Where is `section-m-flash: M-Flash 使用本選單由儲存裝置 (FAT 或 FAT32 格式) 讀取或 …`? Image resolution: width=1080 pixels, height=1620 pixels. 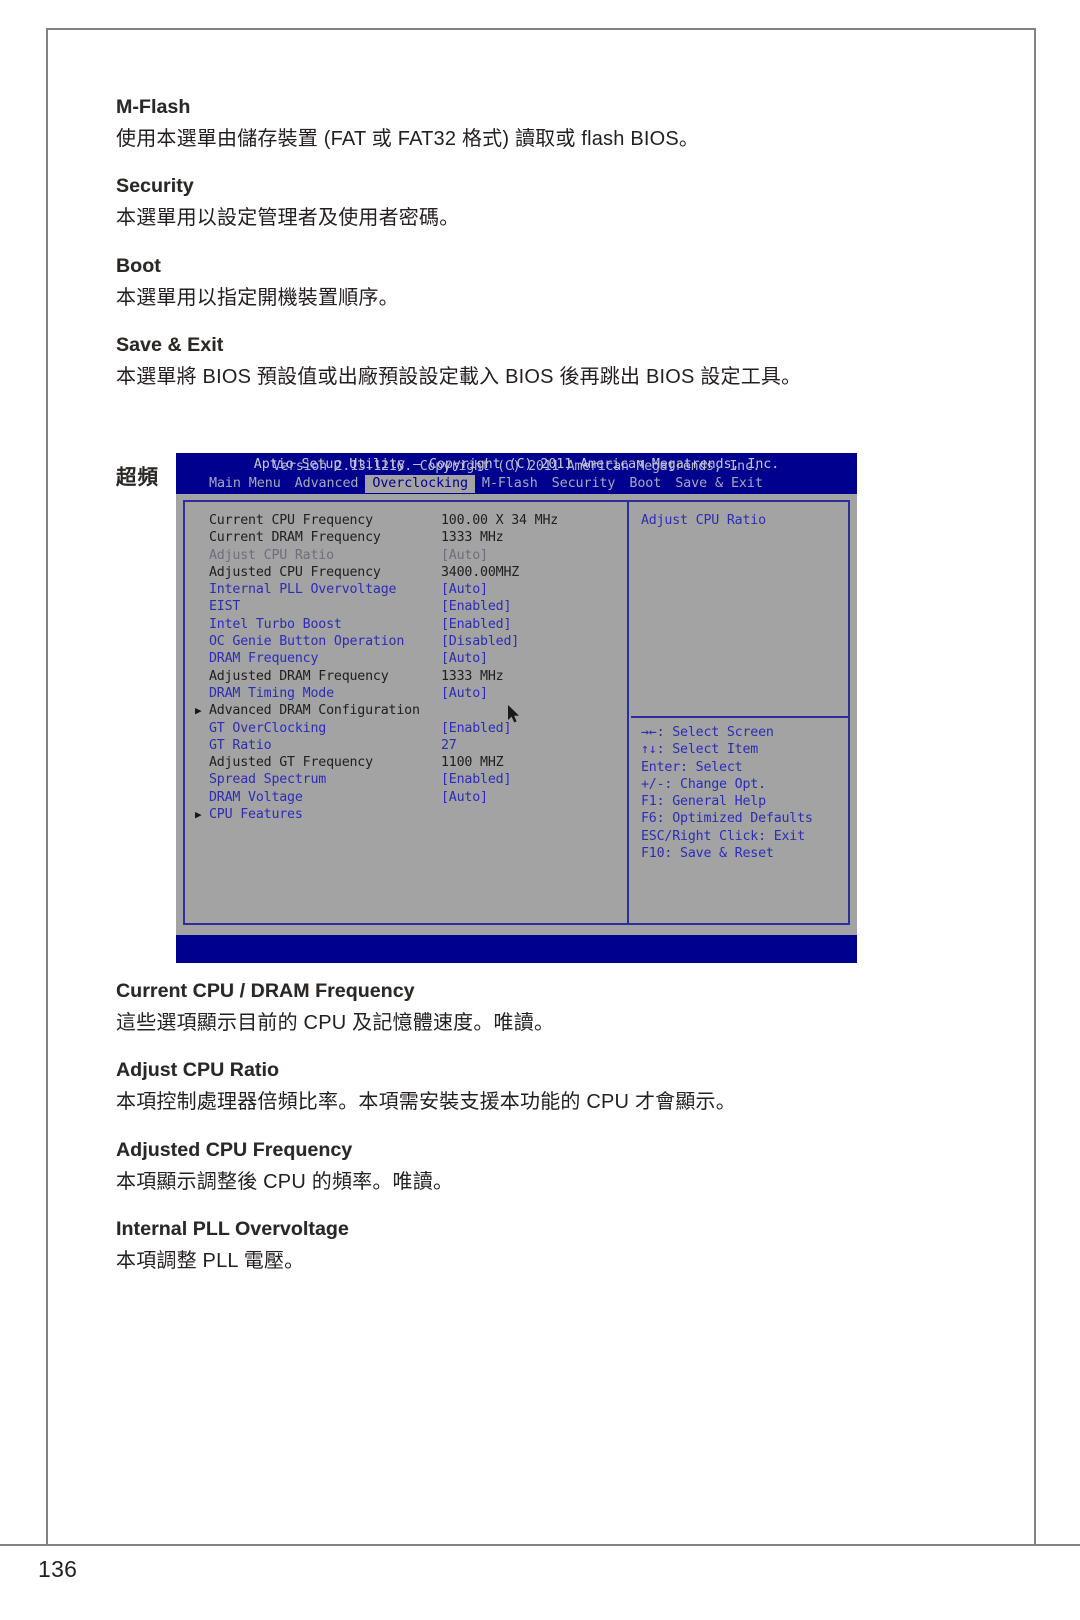
section-m-flash: M-Flash 使用本選單由儲存裝置 (FAT 或 FAT32 格式) 讀取或 … is located at coordinates (531, 124).